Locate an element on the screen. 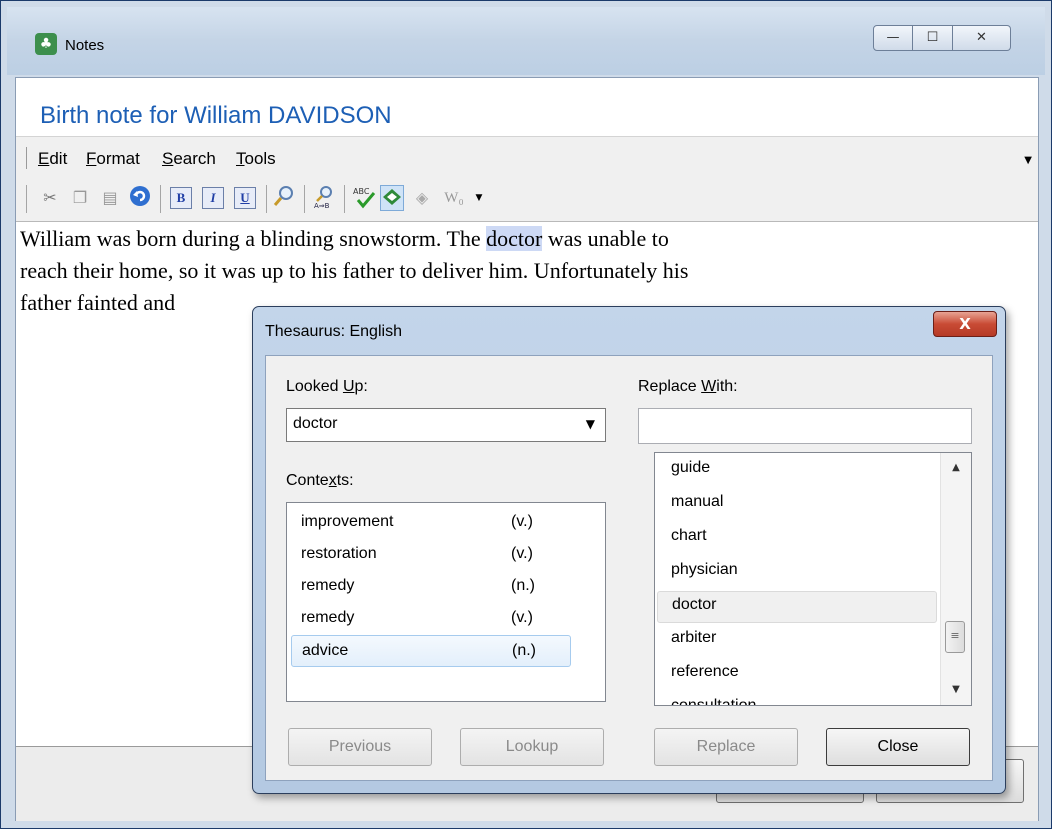 This screenshot has height=829, width=1052. app-tree-icon: ♣ is located at coordinates (46, 44).